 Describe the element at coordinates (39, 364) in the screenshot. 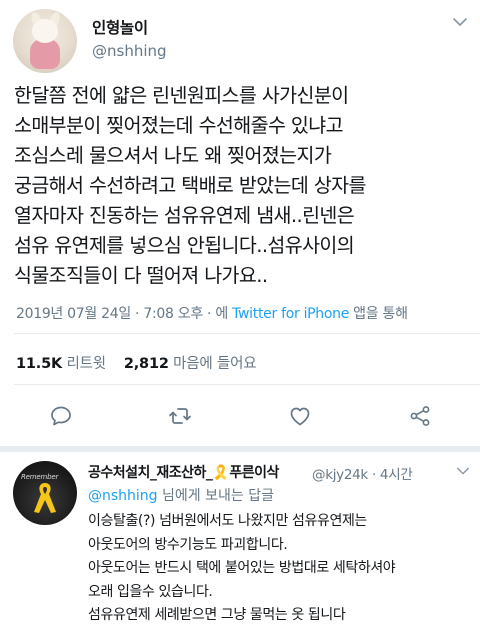

I see `retweet-count: 11.5K` at that location.